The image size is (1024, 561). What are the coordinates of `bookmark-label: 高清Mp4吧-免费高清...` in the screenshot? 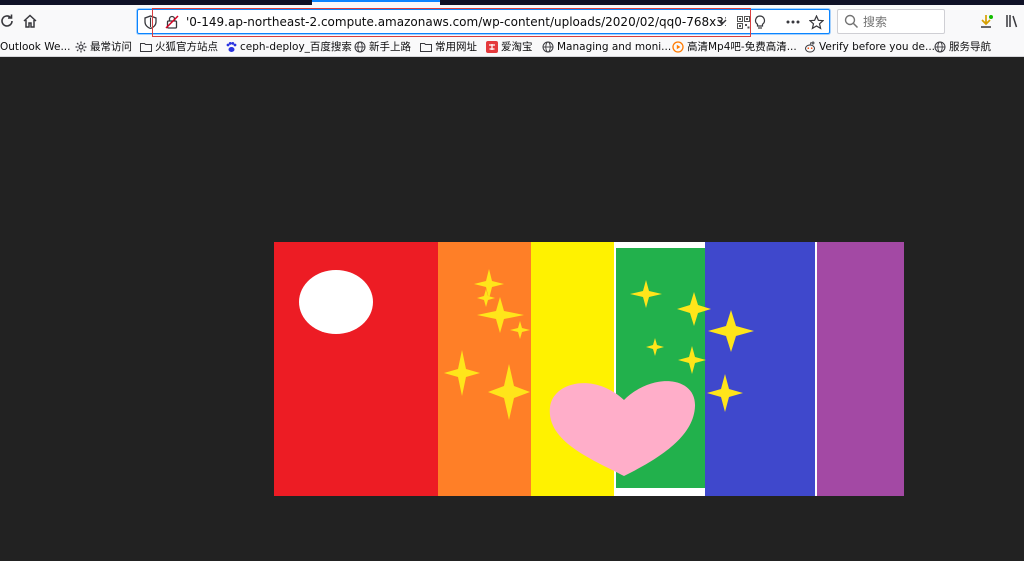 It's located at (742, 47).